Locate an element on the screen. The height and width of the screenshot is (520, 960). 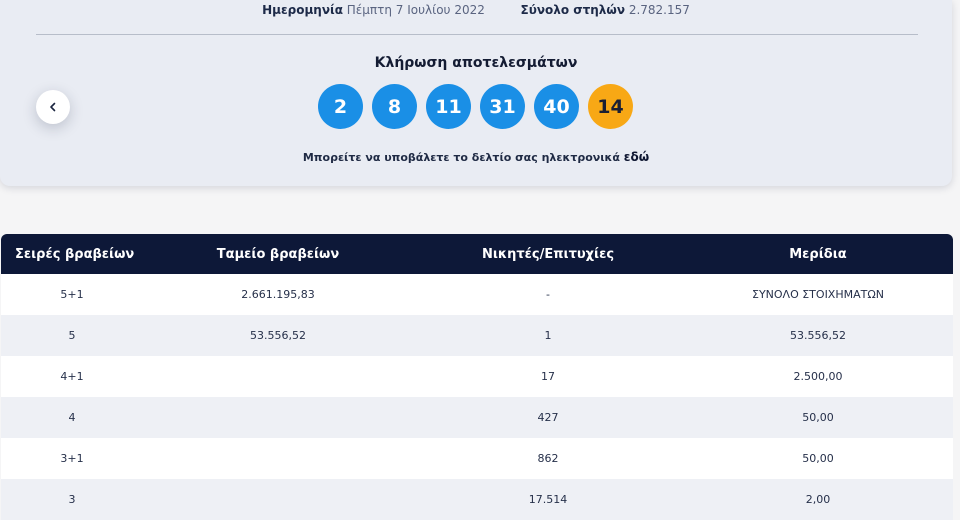
date-value: Πέμπτη 7 Ιουλίου 2022 is located at coordinates (415, 10).